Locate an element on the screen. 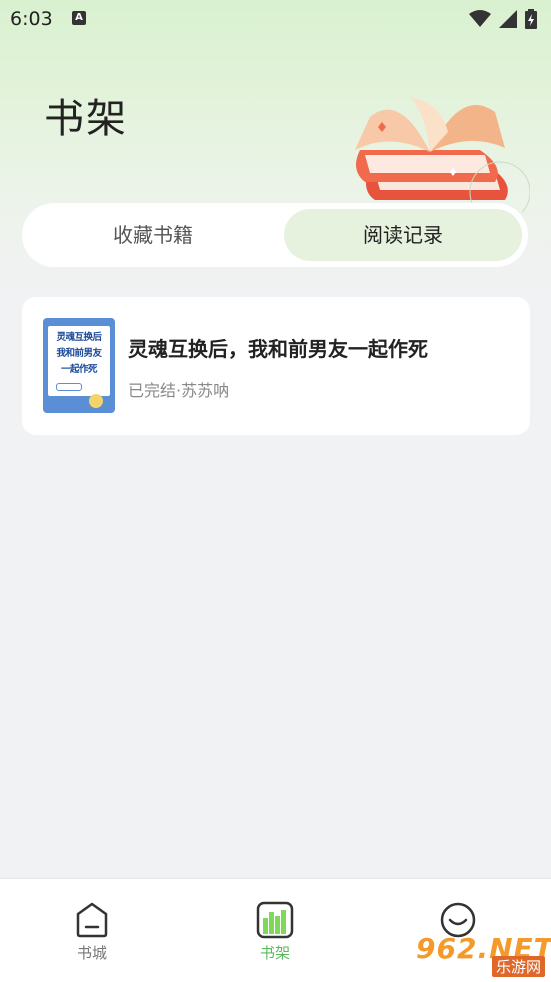 The image size is (551, 982). tab-favorite-books: 收藏书籍 is located at coordinates (153, 235).